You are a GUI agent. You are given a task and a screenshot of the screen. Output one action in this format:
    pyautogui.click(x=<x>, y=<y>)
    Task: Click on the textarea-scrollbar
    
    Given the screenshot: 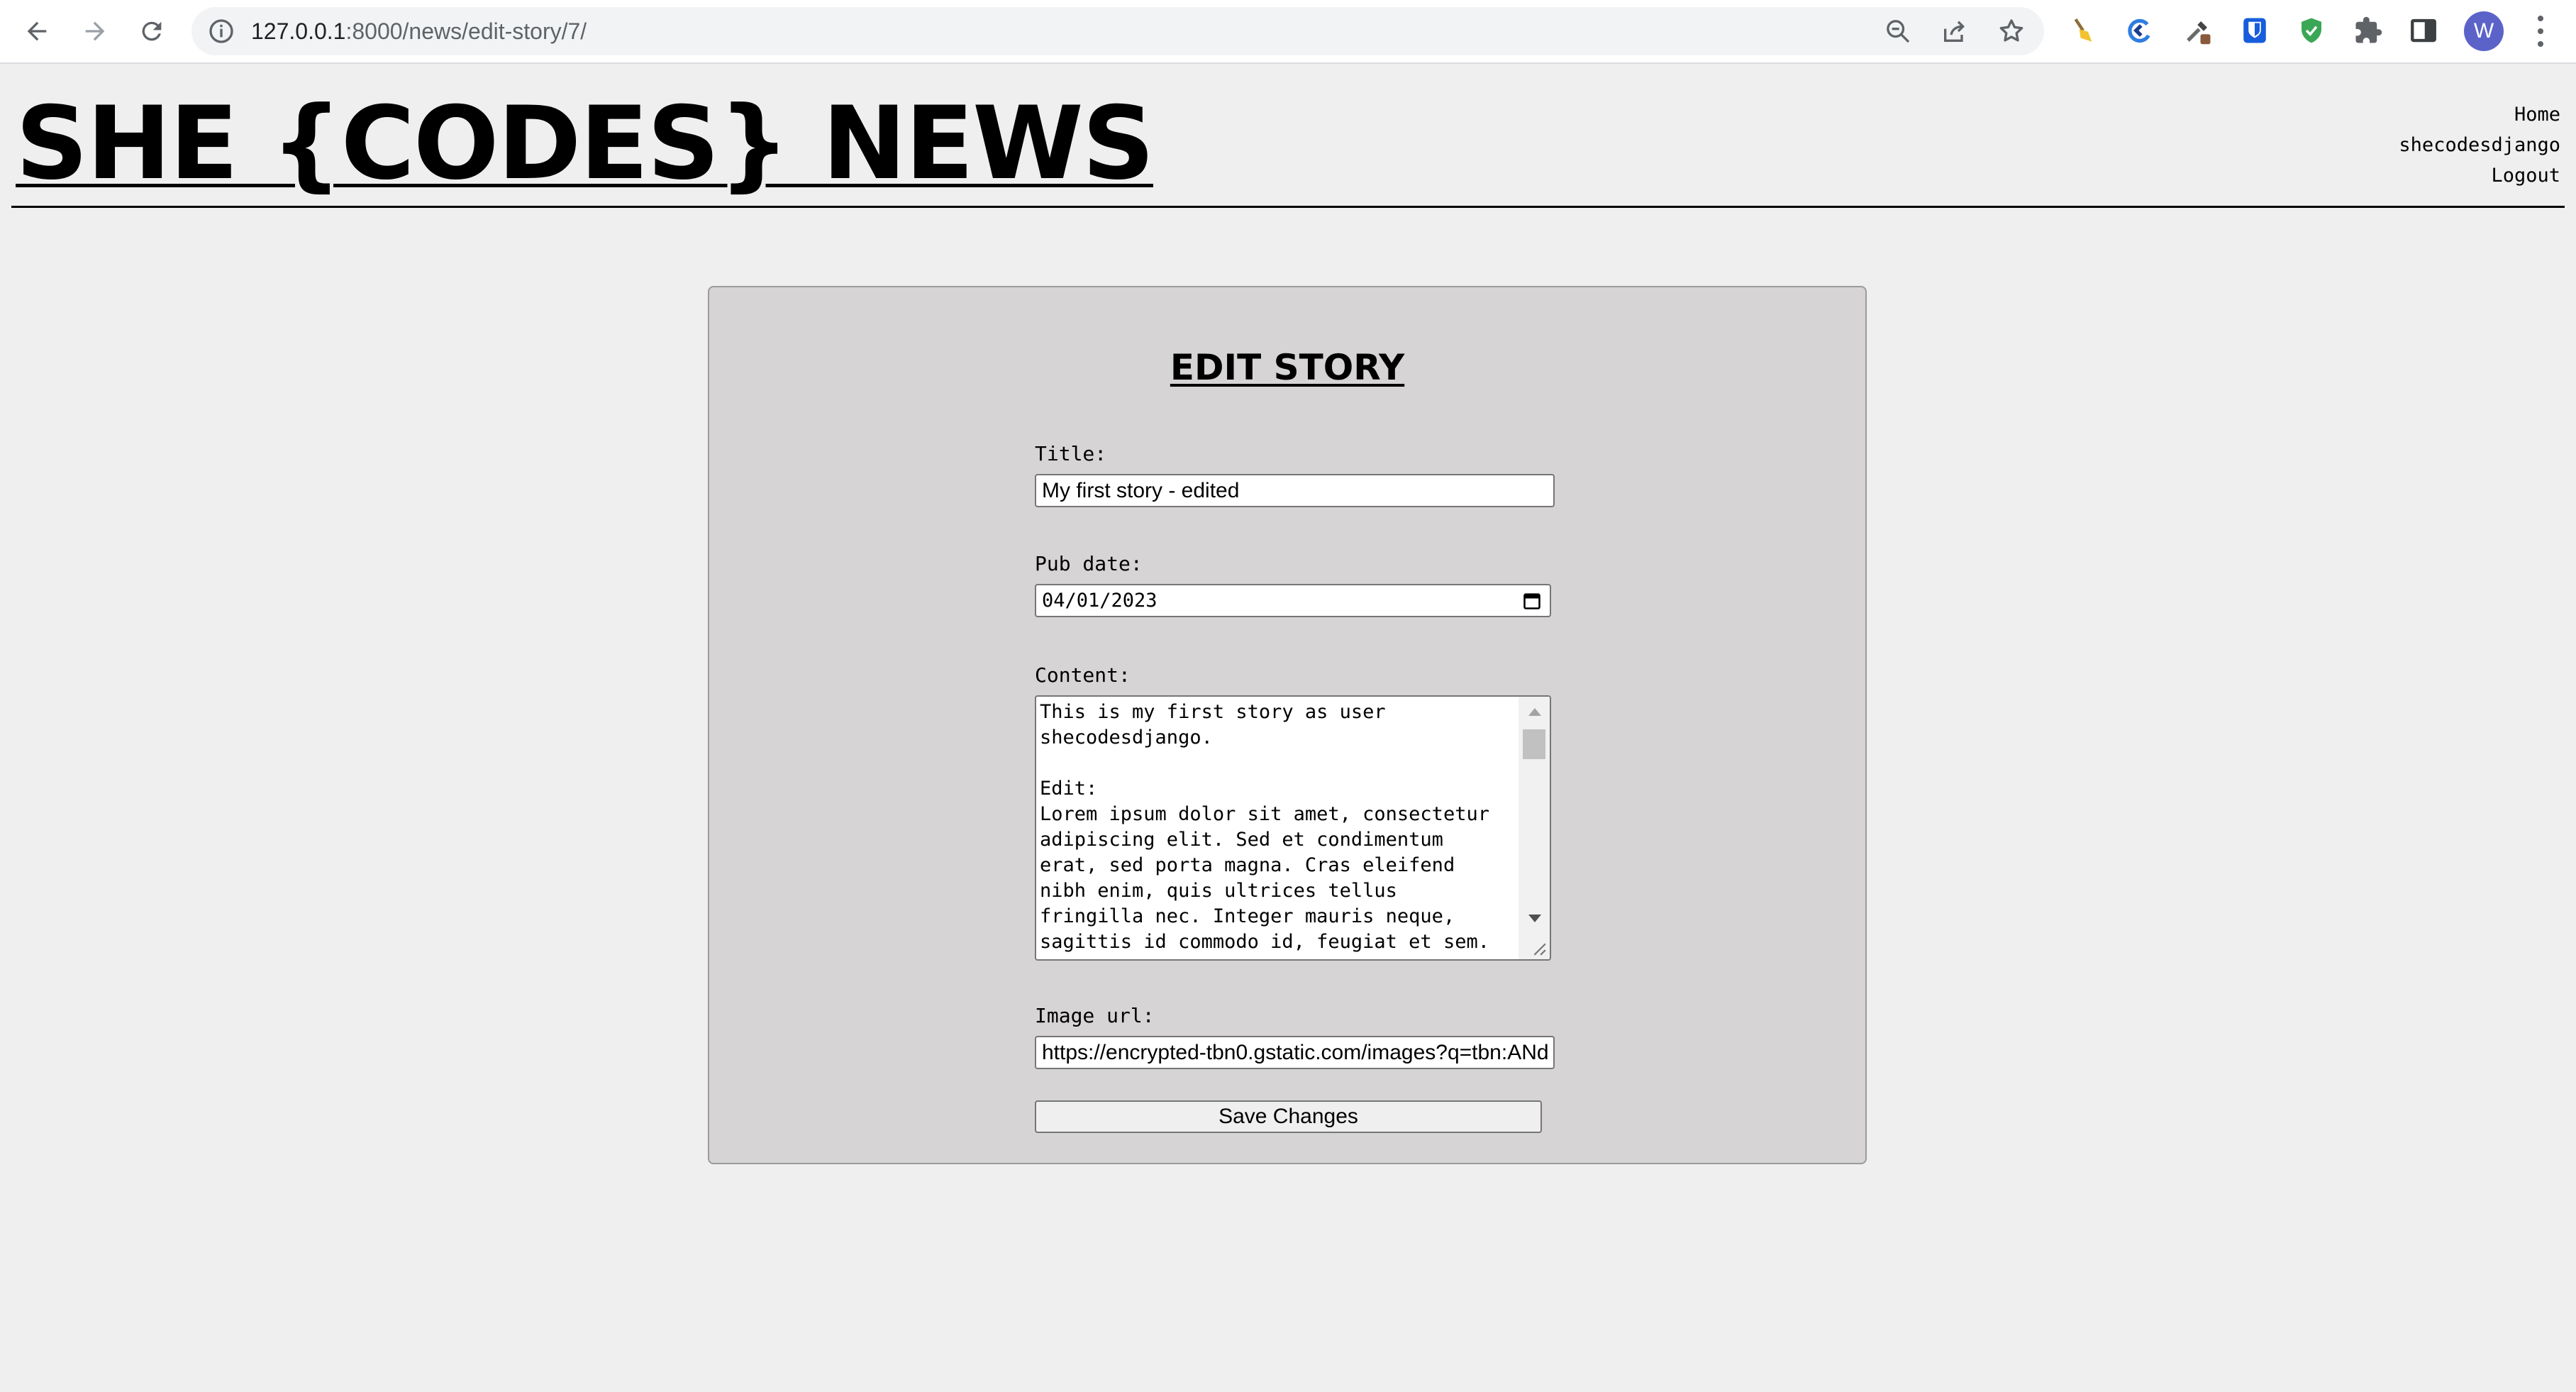 What is the action you would take?
    pyautogui.click(x=1534, y=828)
    